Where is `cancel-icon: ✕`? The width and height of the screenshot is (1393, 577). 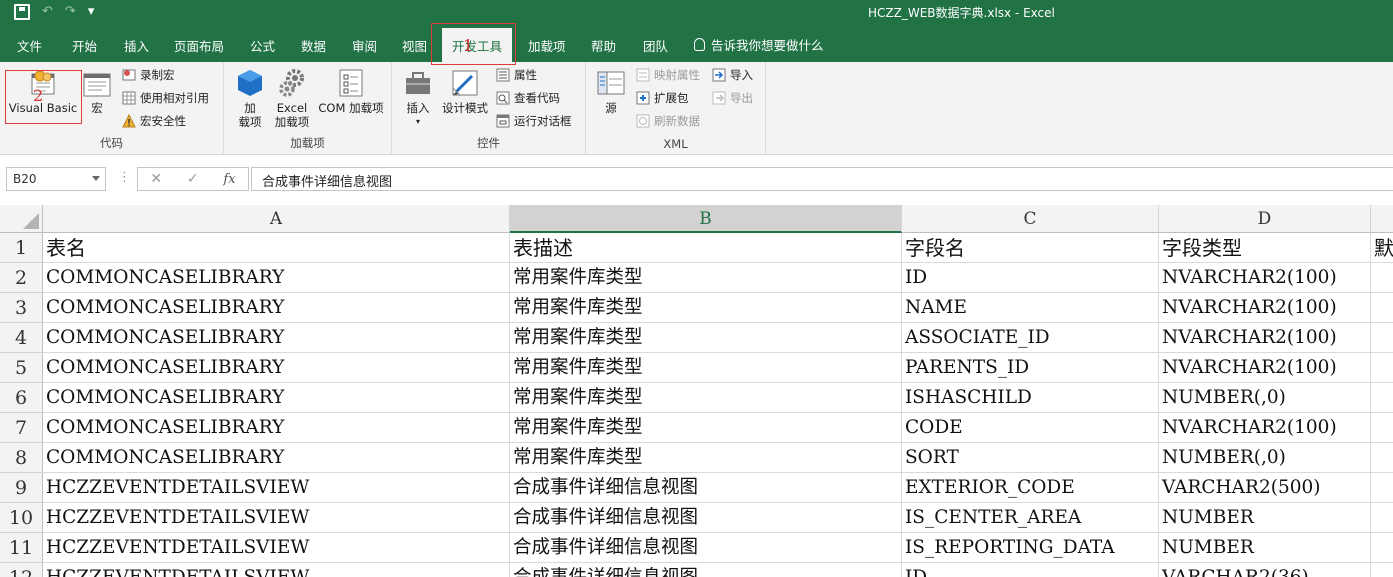 cancel-icon: ✕ is located at coordinates (156, 179).